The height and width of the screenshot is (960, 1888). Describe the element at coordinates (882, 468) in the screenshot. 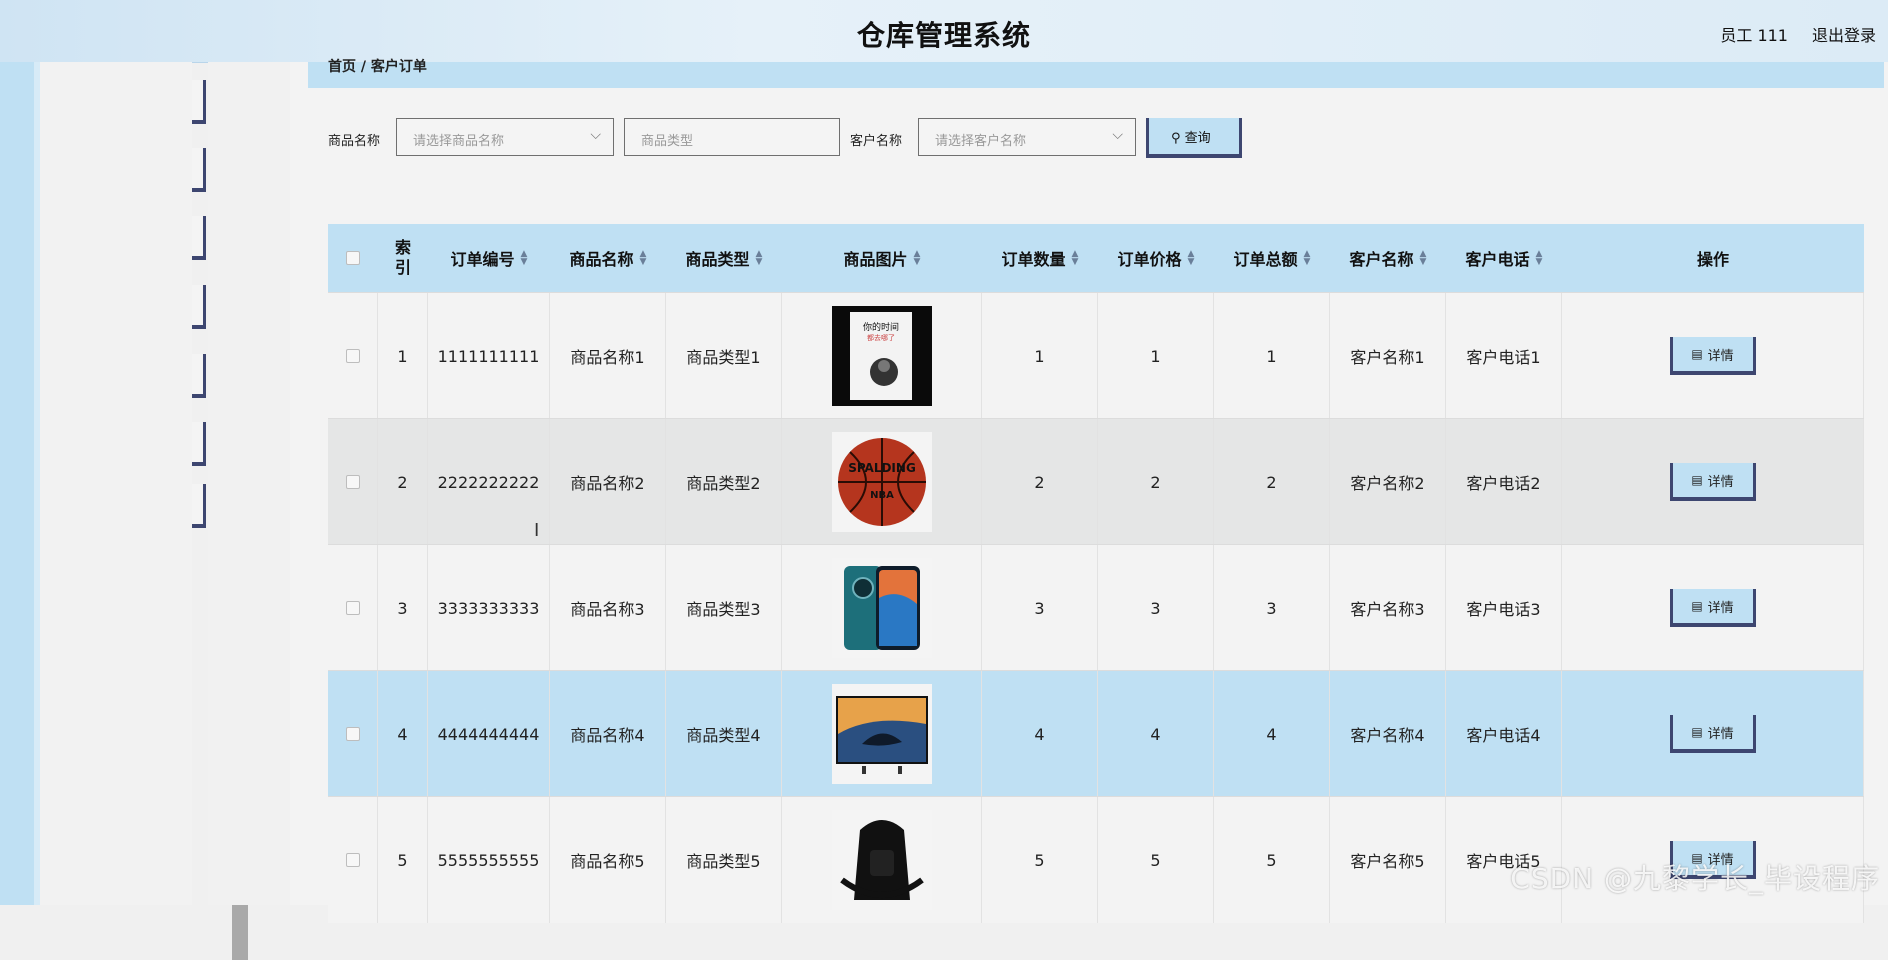

I see `svg-text: SPALDING` at that location.